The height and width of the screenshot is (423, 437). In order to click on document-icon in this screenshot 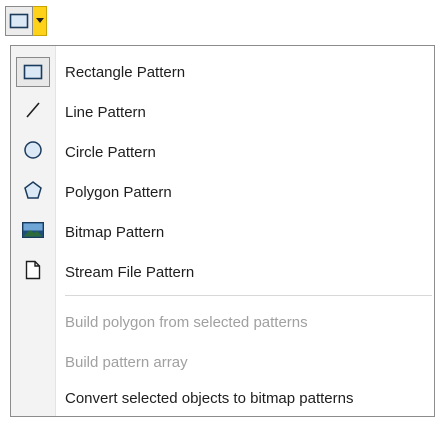, I will do `click(33, 272)`.